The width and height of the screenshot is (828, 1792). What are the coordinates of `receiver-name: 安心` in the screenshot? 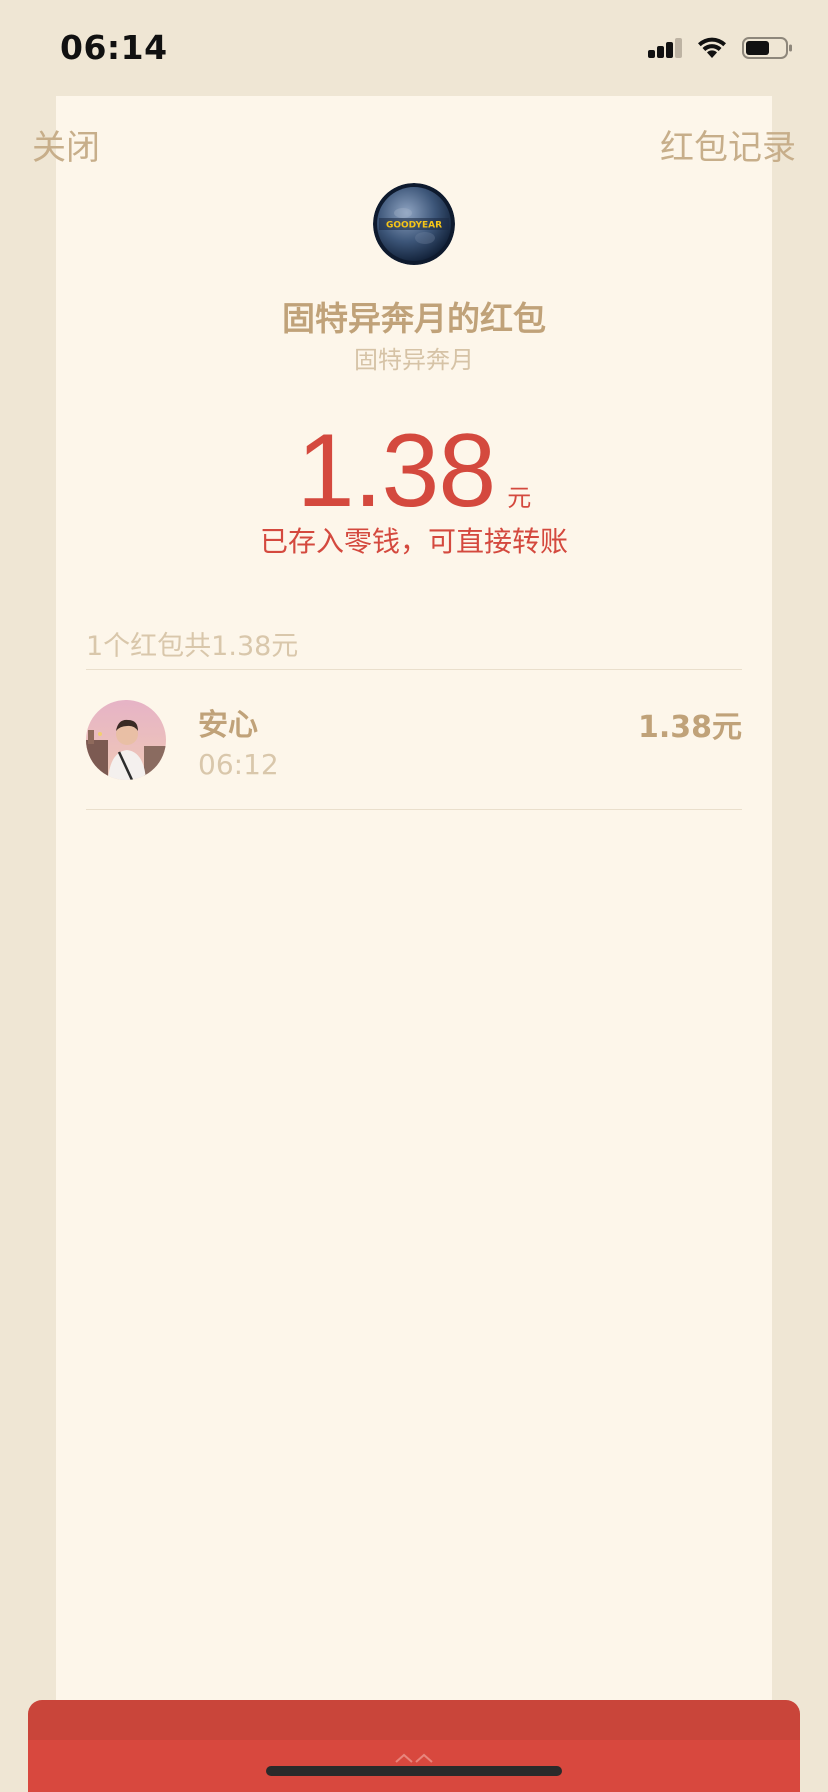 It's located at (228, 725).